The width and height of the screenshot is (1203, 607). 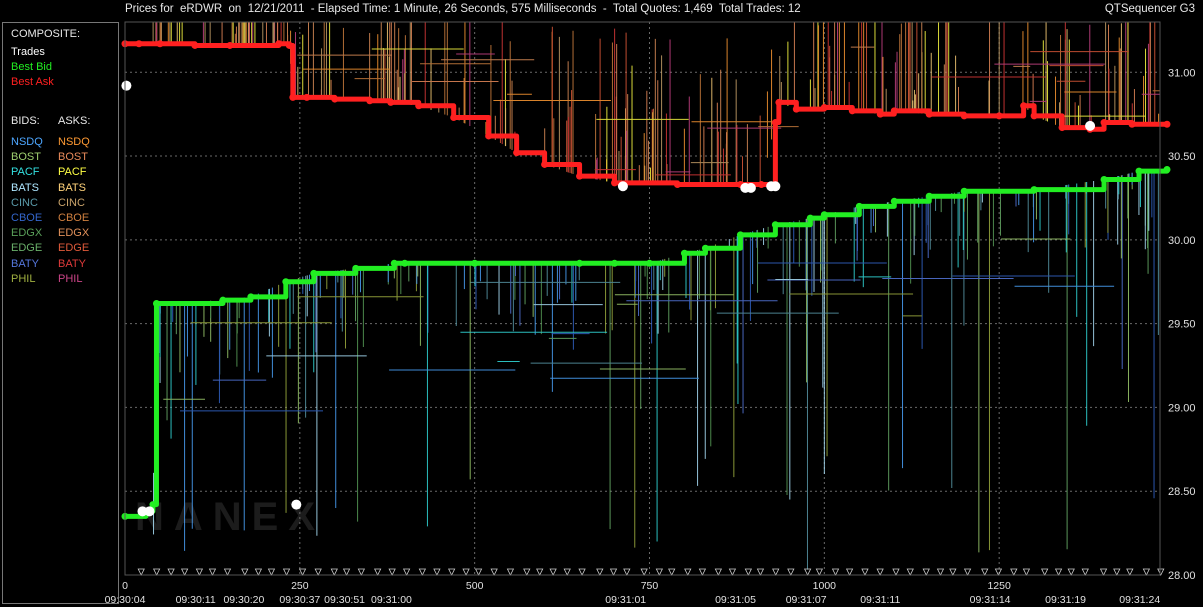 What do you see at coordinates (880, 600) in the screenshot?
I see `time-label: 09:31:11` at bounding box center [880, 600].